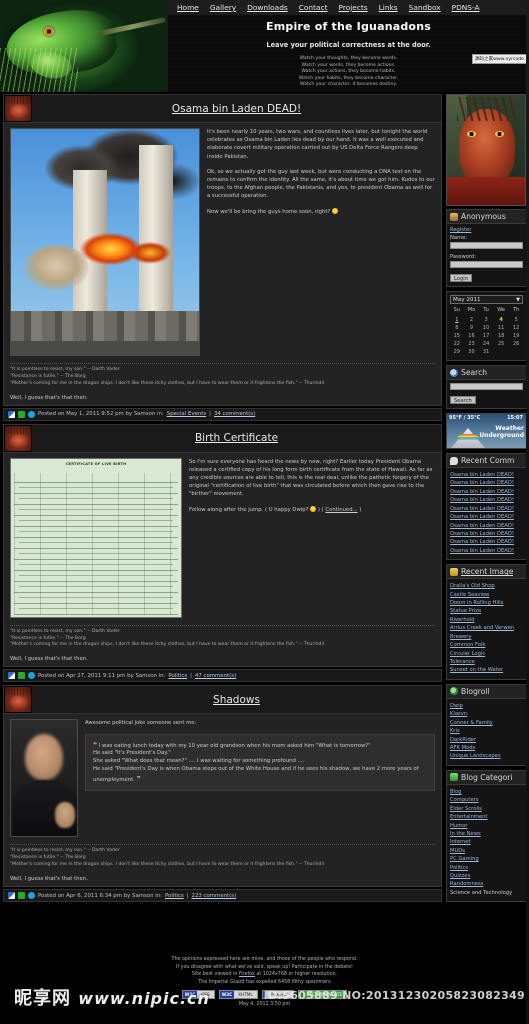 This screenshot has width=529, height=1024. What do you see at coordinates (236, 109) in the screenshot?
I see `post-title-link: Osama bin Laden DEAD!` at bounding box center [236, 109].